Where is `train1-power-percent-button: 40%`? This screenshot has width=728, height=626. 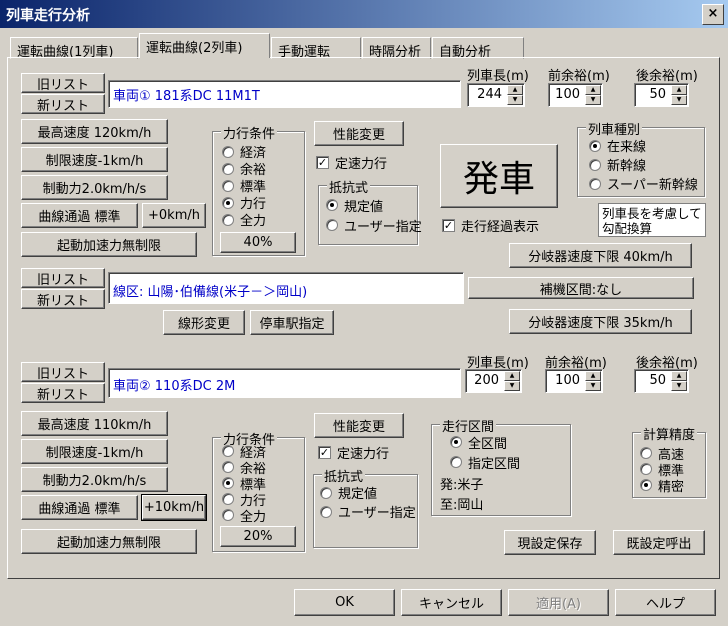
train1-power-percent-button: 40% is located at coordinates (258, 242).